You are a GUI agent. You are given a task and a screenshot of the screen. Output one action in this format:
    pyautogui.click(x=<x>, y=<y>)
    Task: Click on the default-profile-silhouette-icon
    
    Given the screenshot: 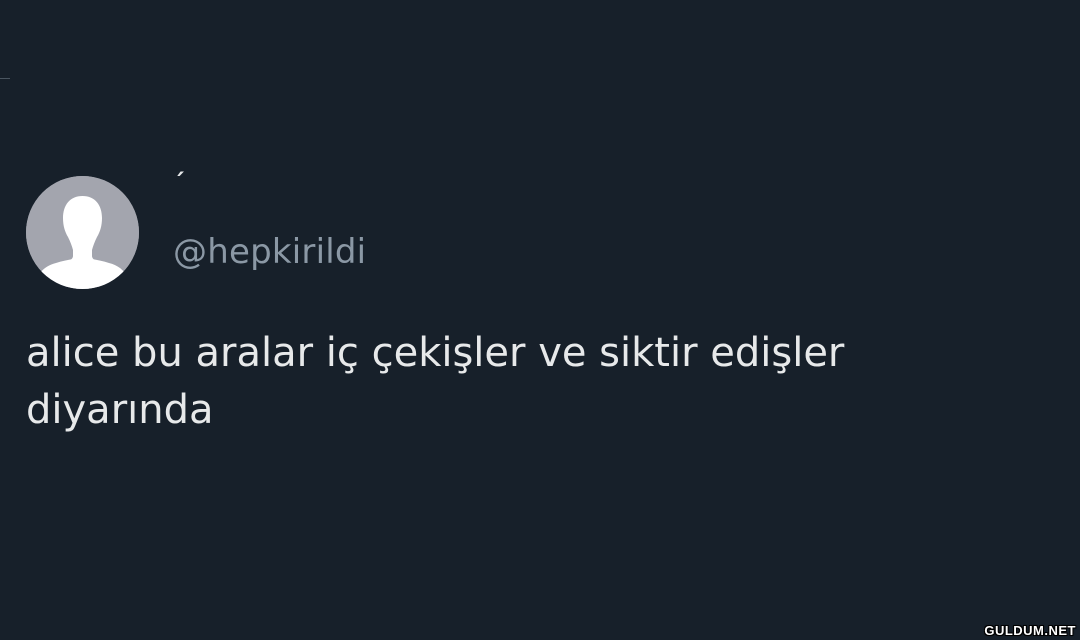 What is the action you would take?
    pyautogui.click(x=82, y=232)
    